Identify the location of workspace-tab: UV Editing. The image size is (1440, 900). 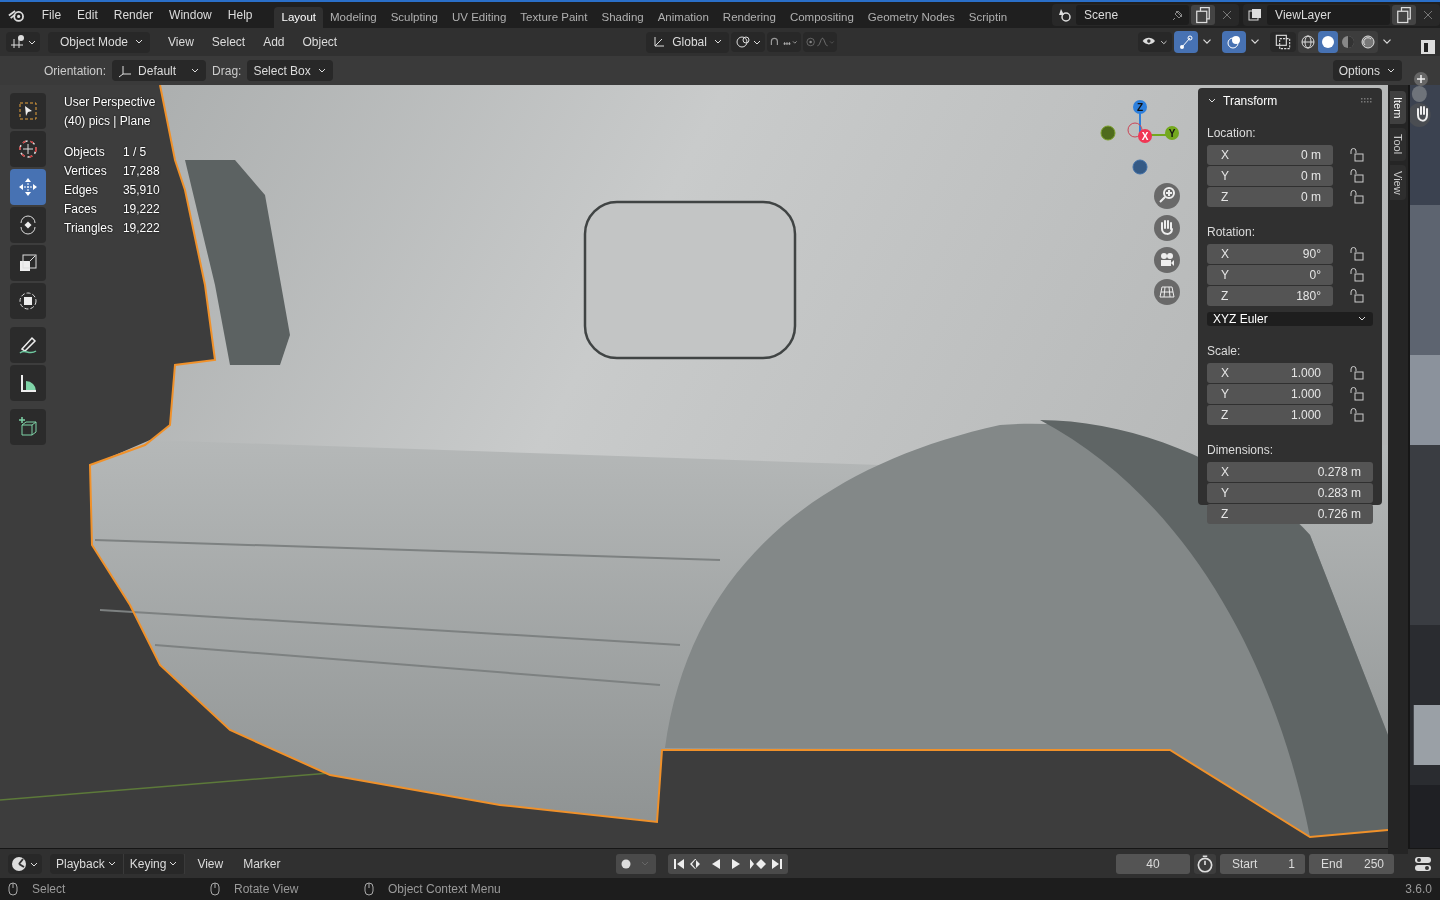
(479, 17).